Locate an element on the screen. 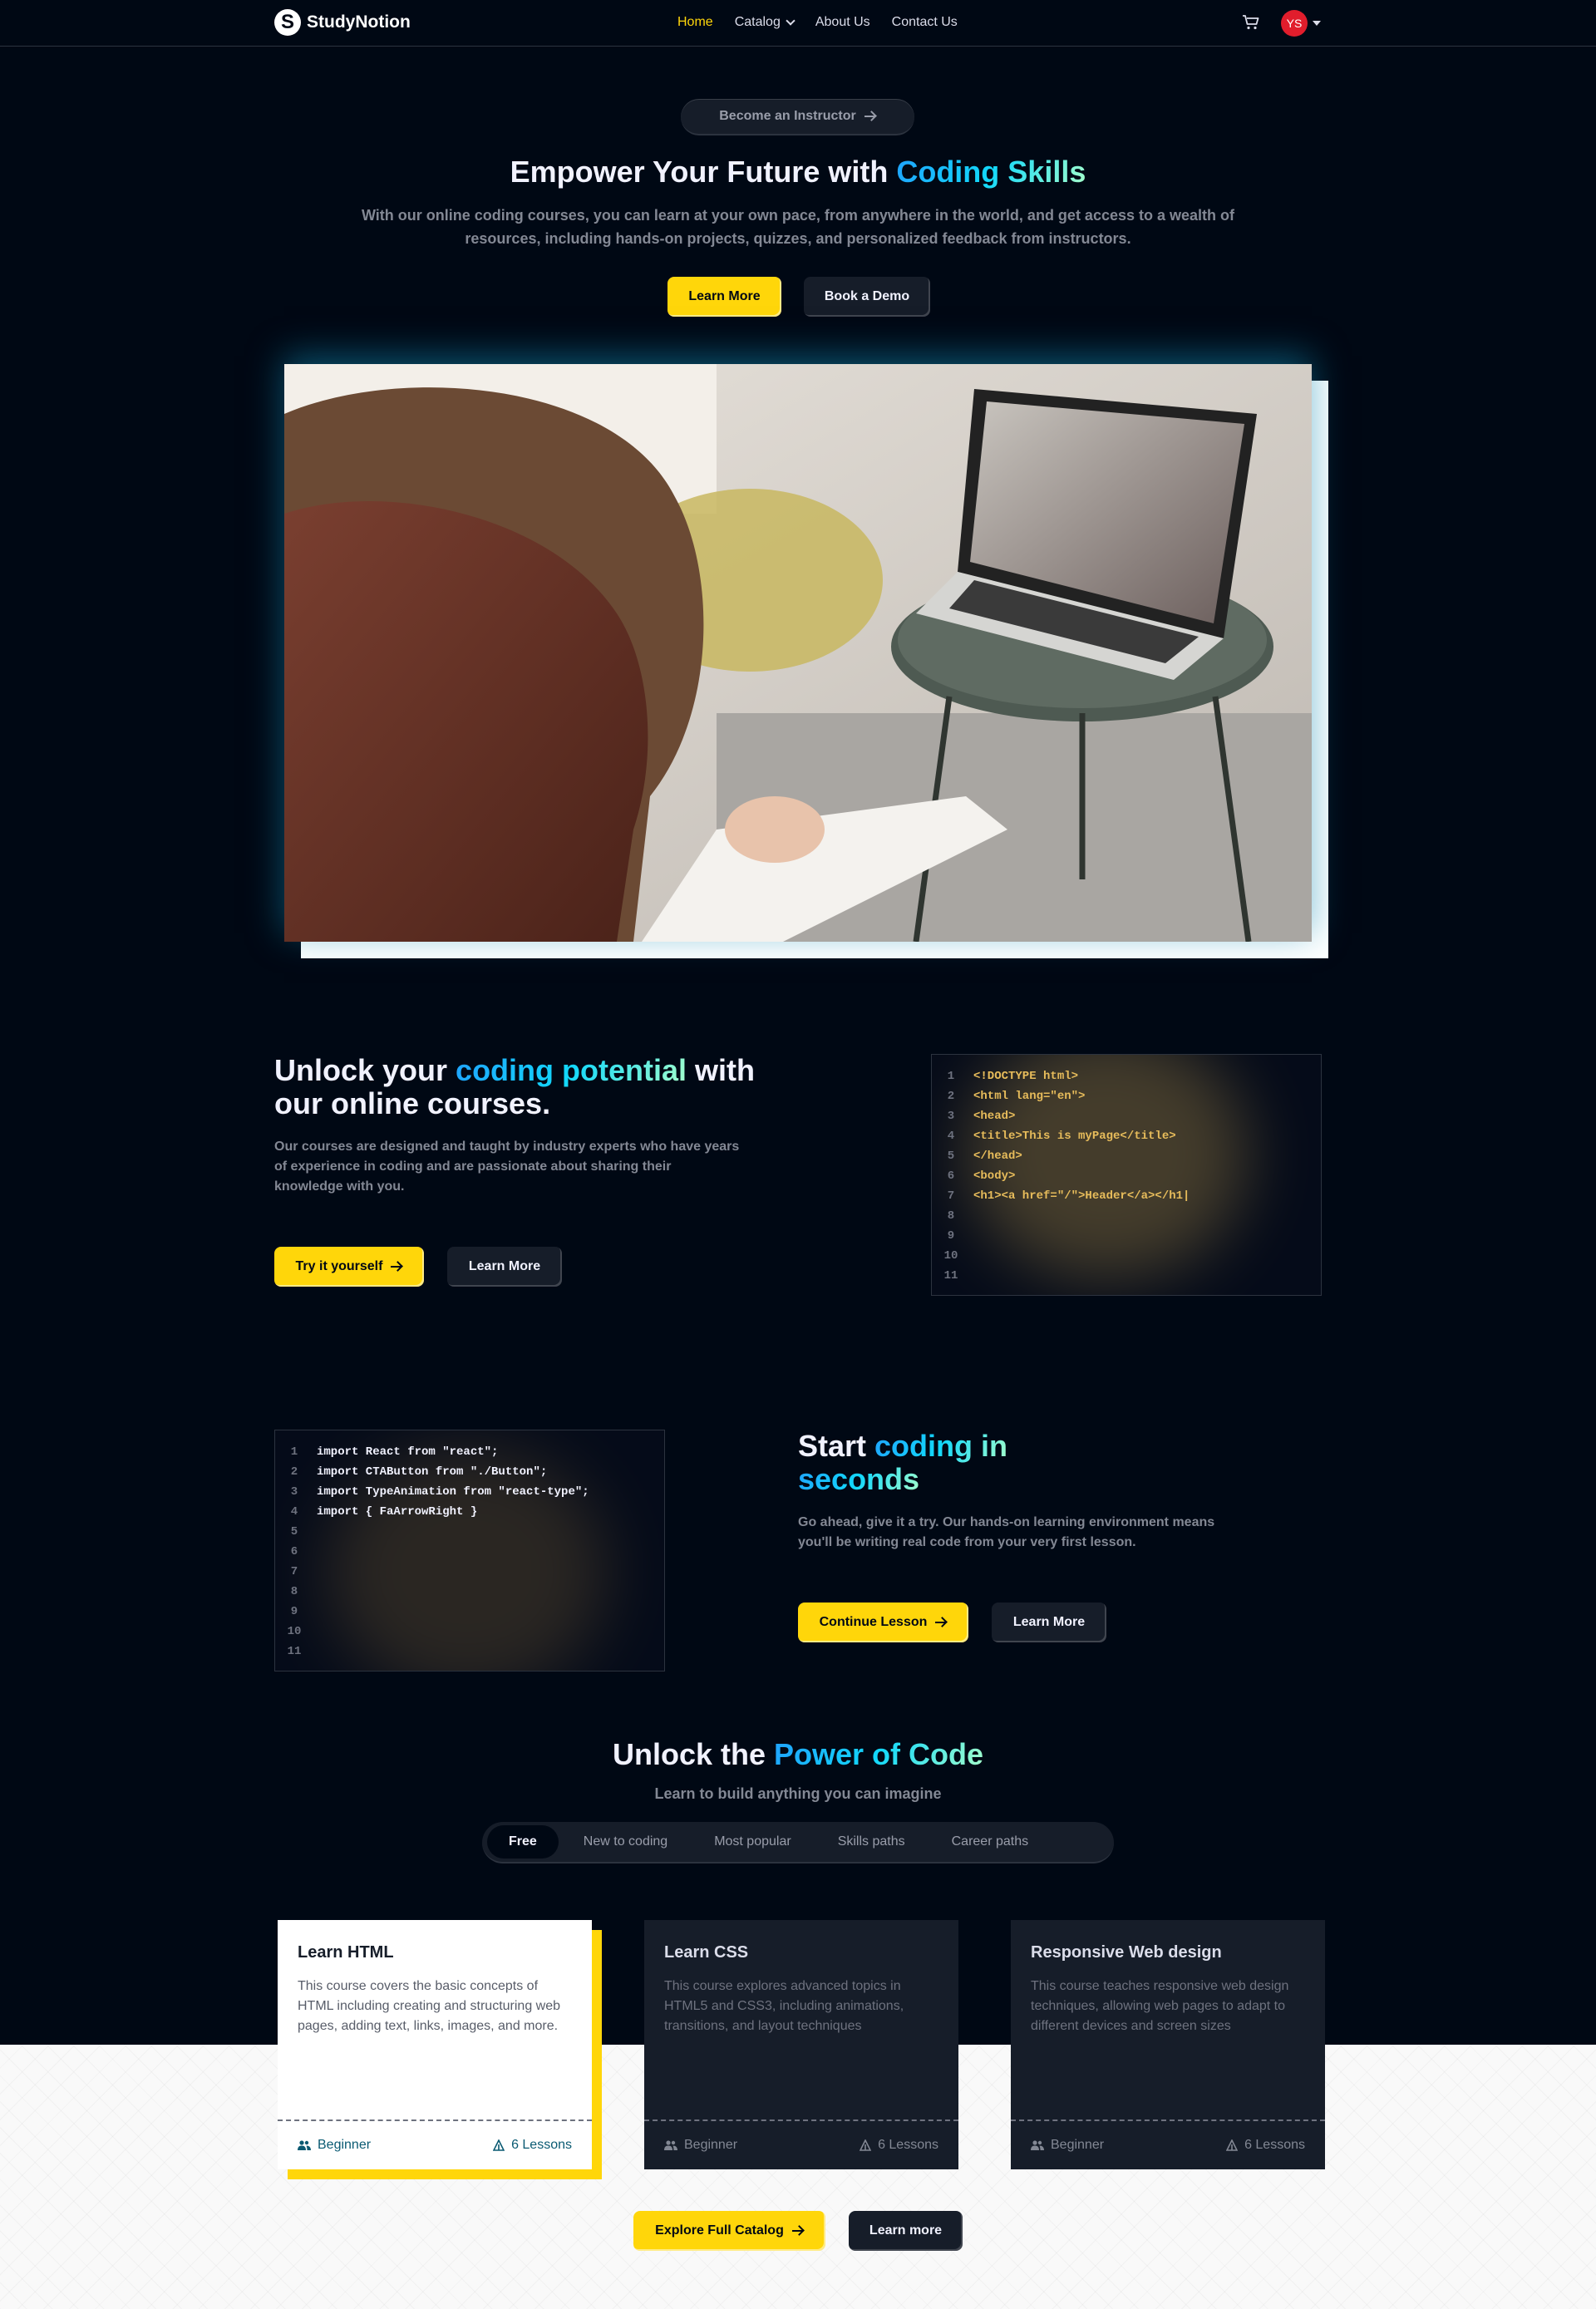 The width and height of the screenshot is (1596, 2309). hero-title-highlight: Coding Skills is located at coordinates (991, 172).